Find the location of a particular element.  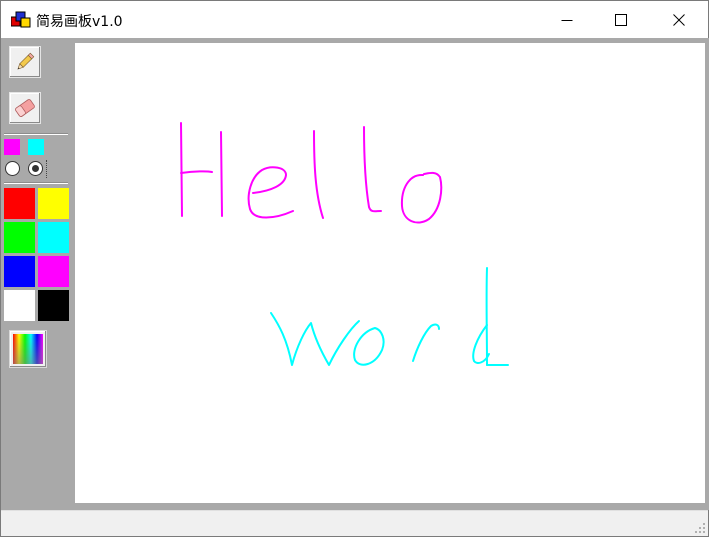

maximize-button is located at coordinates (620, 19).